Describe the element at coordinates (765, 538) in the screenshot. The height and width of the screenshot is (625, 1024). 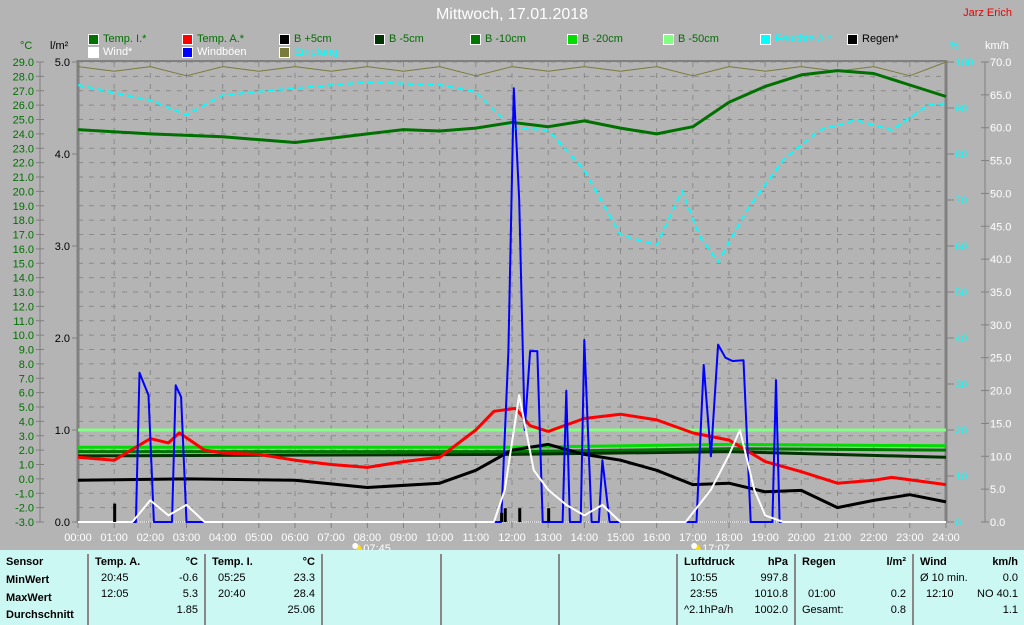
I see `x-tick-label: 19:00` at that location.